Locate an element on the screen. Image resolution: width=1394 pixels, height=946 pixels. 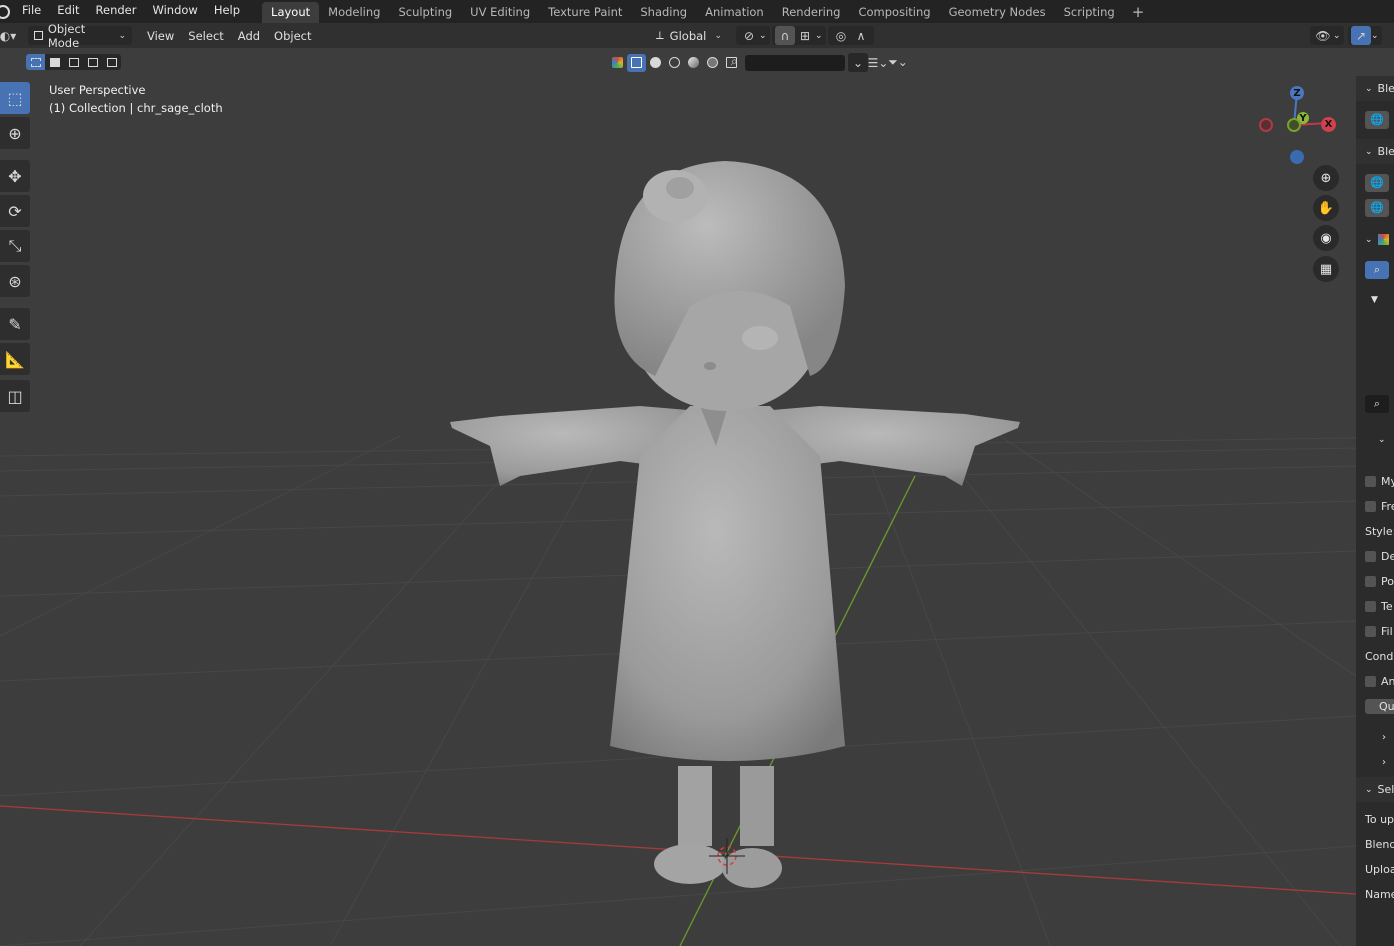
cursor-icon: ⊕ is located at coordinates (15, 133).